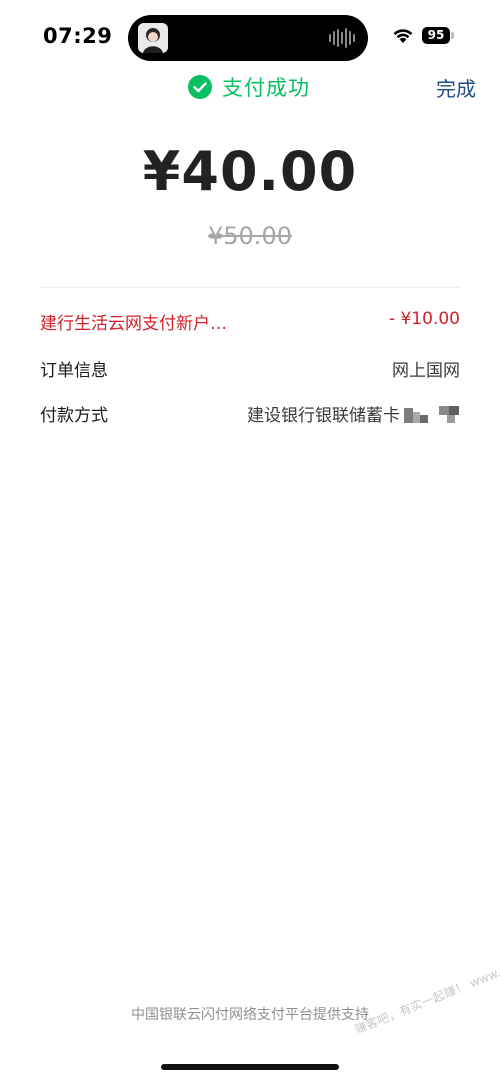  I want to click on payment-method-label: 付款方式, so click(74, 416).